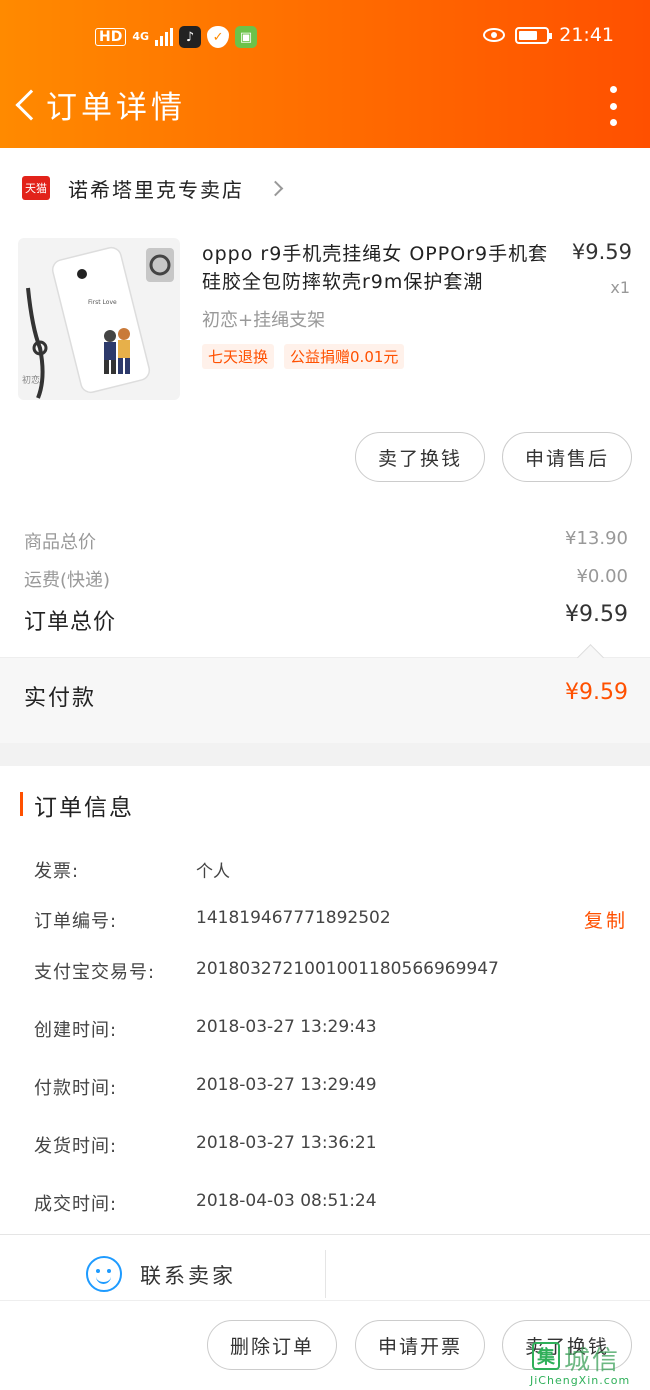  What do you see at coordinates (377, 268) in the screenshot?
I see `product-title: oppo r9手机壳挂绳女 OPPOr9手机套硅胶全包防摔软壳r9m保护套潮` at bounding box center [377, 268].